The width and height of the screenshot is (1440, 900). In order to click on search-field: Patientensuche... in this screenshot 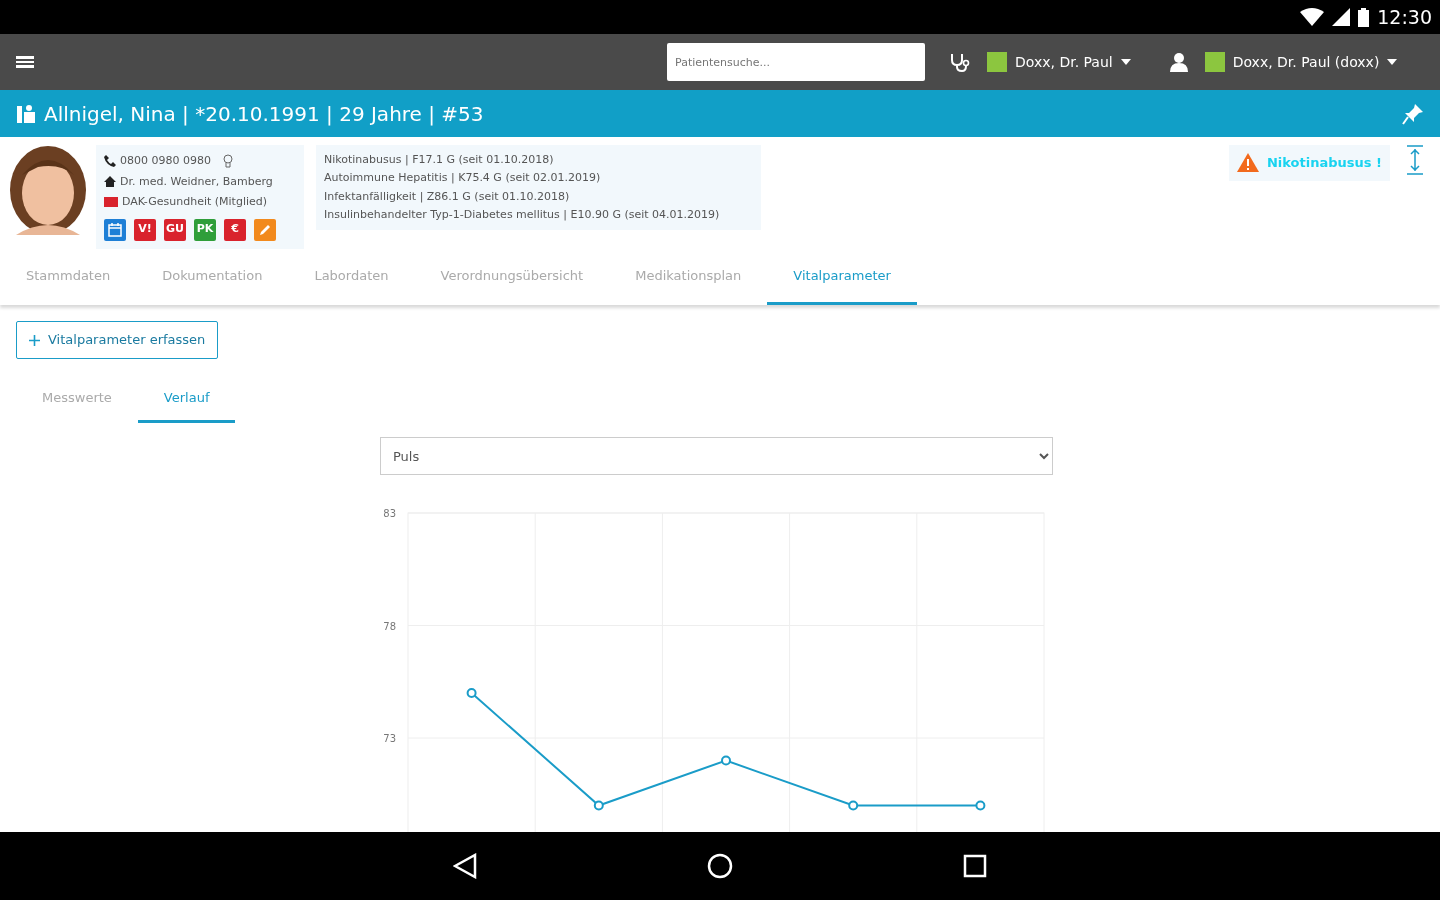, I will do `click(796, 62)`.